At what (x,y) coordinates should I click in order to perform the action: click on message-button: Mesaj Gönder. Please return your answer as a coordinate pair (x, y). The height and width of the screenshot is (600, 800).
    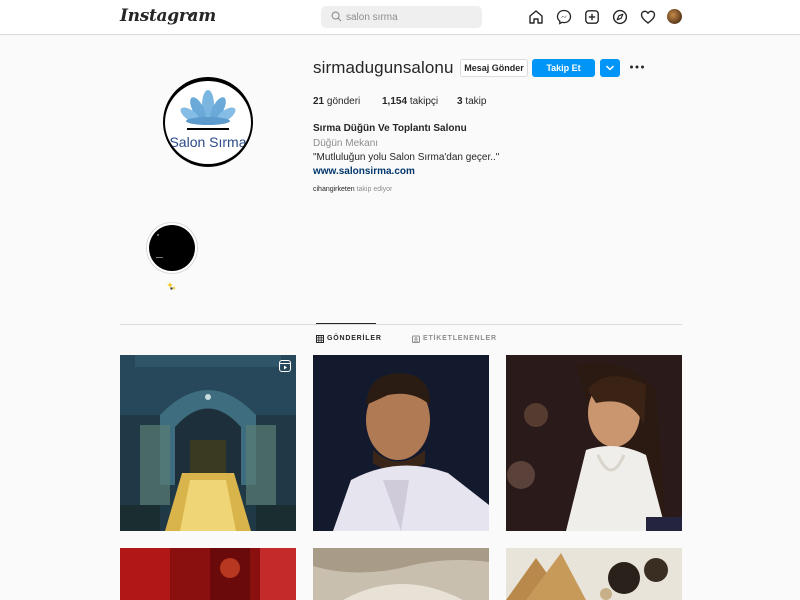
    Looking at the image, I should click on (494, 68).